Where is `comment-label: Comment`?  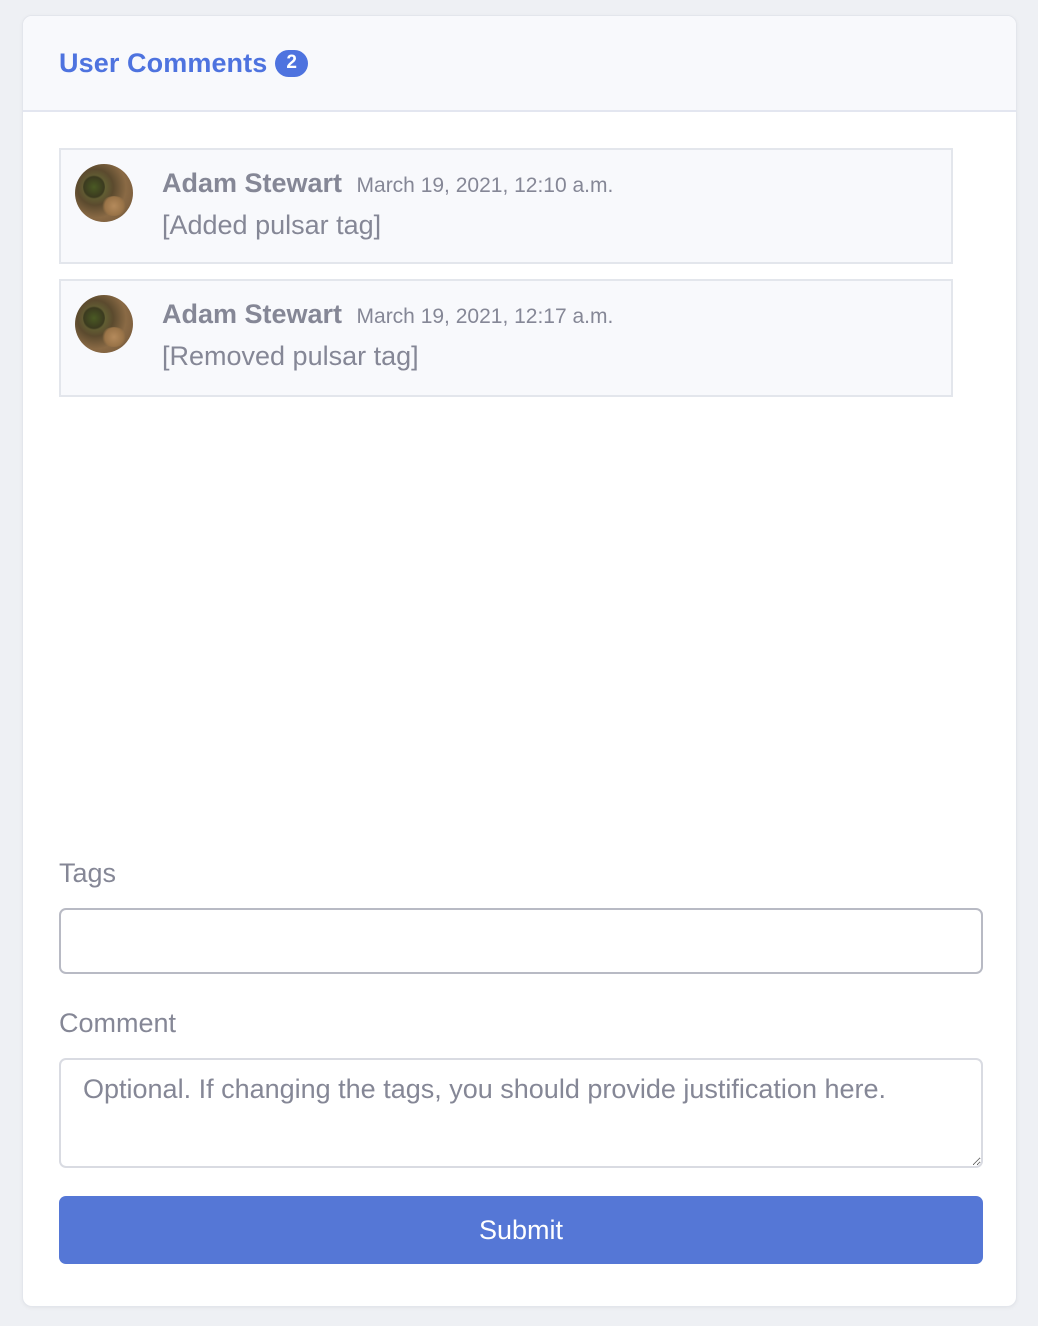
comment-label: Comment is located at coordinates (118, 1023).